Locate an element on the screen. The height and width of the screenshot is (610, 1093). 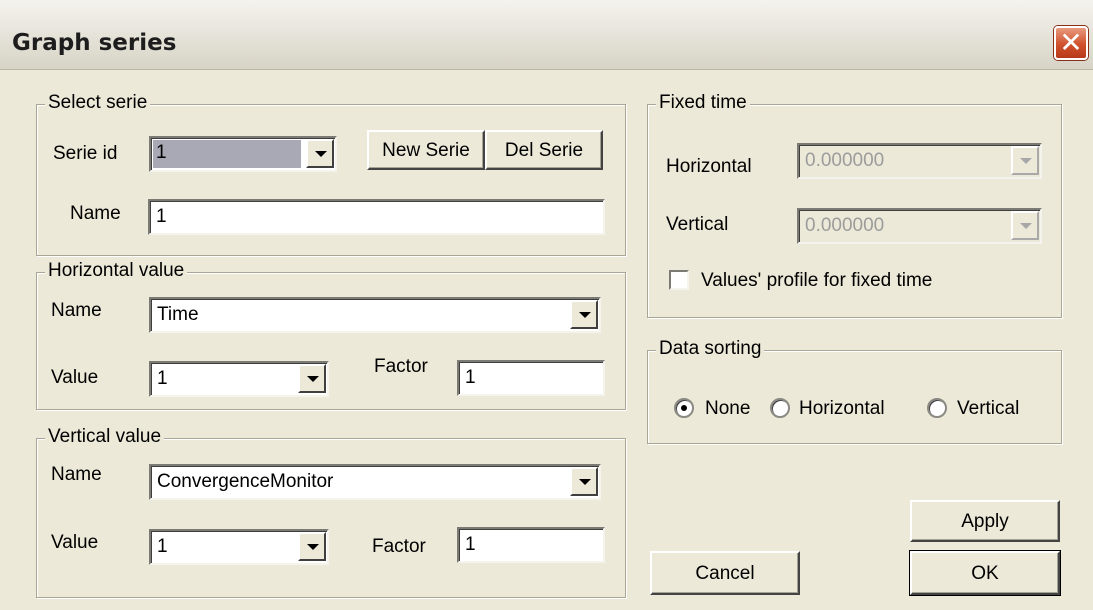
fixed-horizontal-select: 0.000000 is located at coordinates (919, 161).